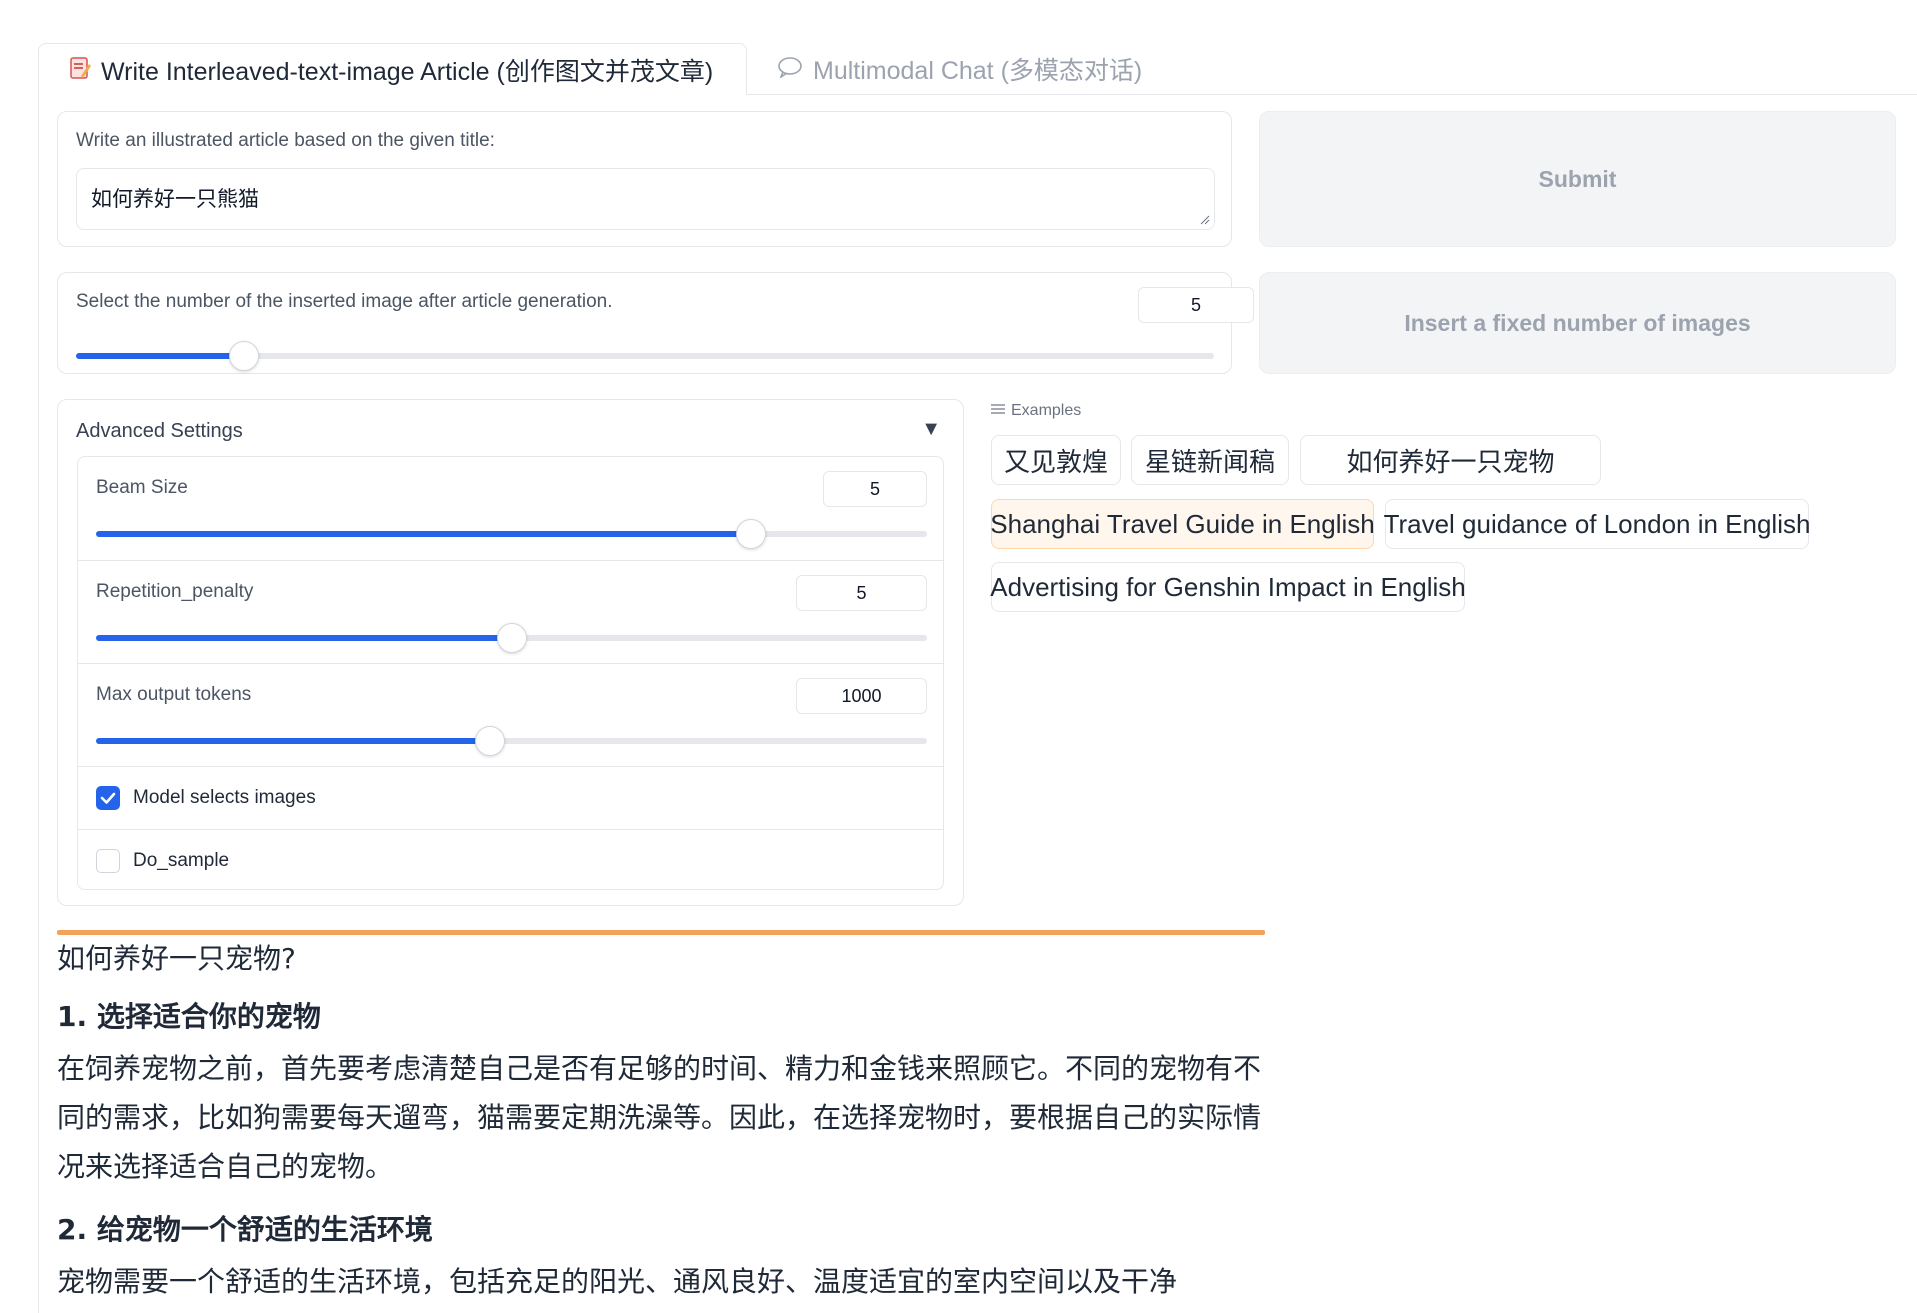 The width and height of the screenshot is (1917, 1313). Describe the element at coordinates (861, 696) in the screenshot. I see `max-tokens-number-input: 1000` at that location.